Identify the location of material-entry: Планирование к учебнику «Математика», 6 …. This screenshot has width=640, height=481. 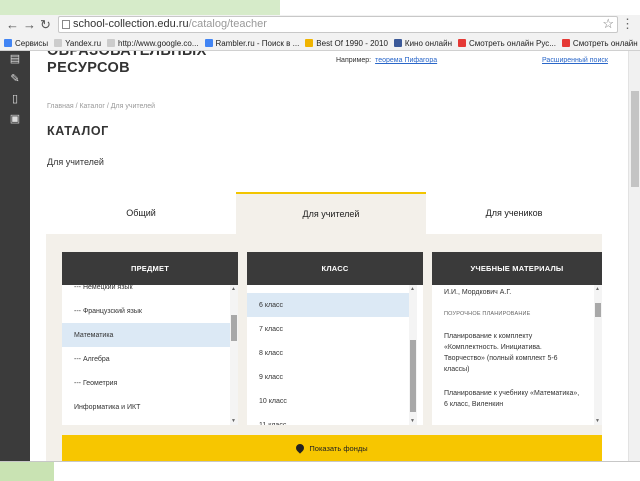
(514, 399).